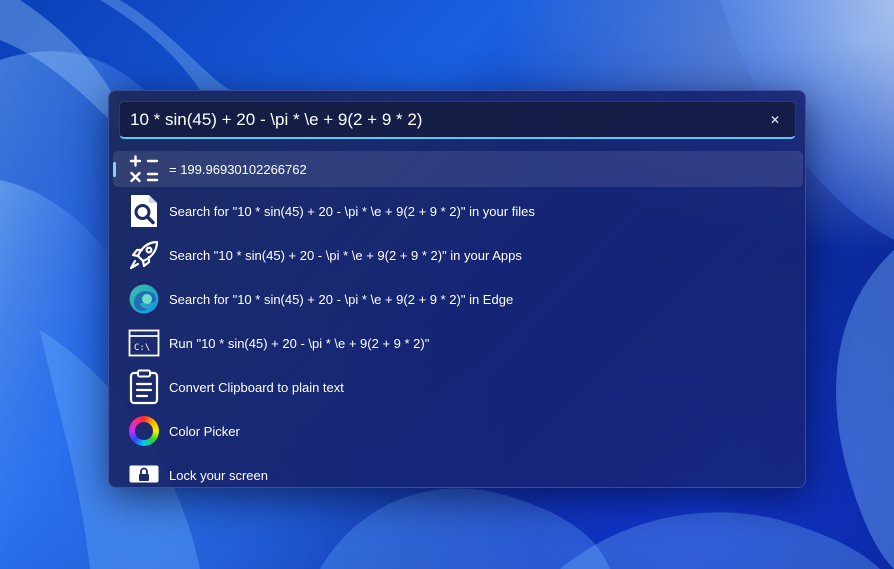  What do you see at coordinates (256, 387) in the screenshot?
I see `result-label: Convert Clipboard to plain text` at bounding box center [256, 387].